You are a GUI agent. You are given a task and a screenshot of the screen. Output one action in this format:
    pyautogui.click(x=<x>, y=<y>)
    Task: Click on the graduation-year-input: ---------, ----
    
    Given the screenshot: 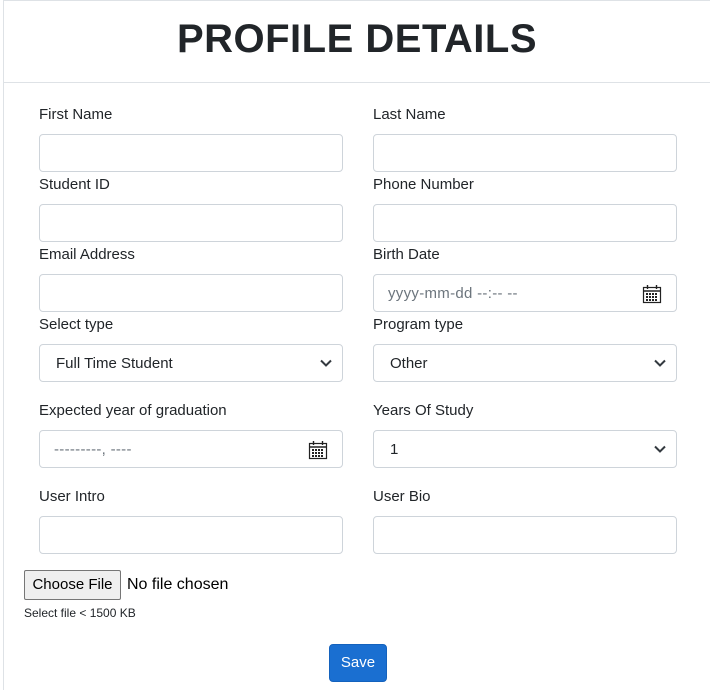 What is the action you would take?
    pyautogui.click(x=191, y=449)
    